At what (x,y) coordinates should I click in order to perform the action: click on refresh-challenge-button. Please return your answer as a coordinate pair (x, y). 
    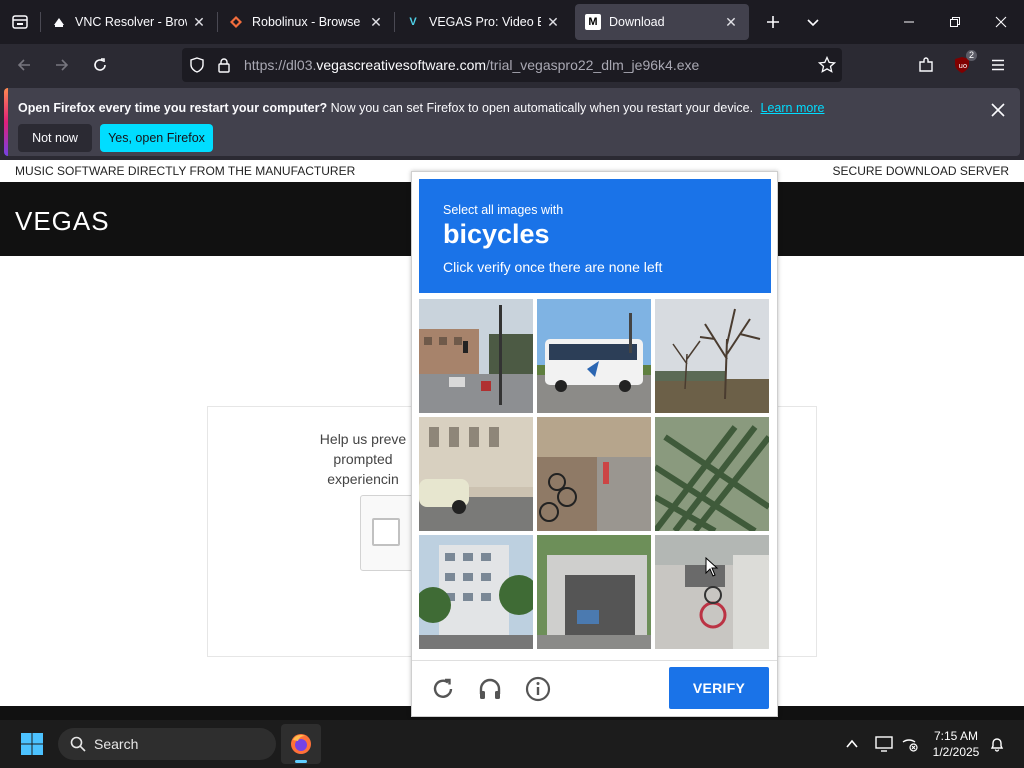
    Looking at the image, I should click on (443, 689).